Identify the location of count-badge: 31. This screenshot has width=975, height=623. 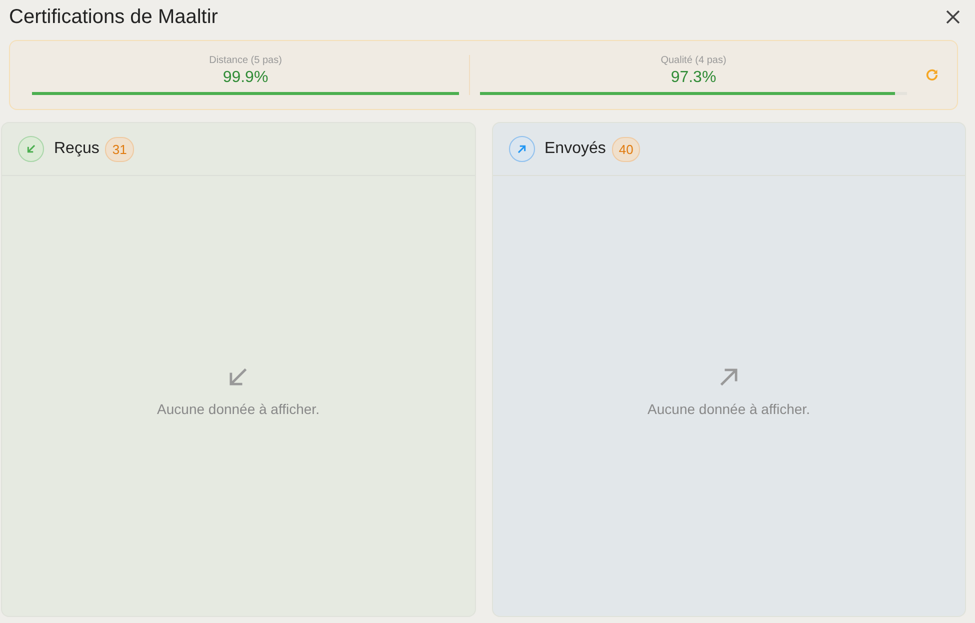
(119, 149).